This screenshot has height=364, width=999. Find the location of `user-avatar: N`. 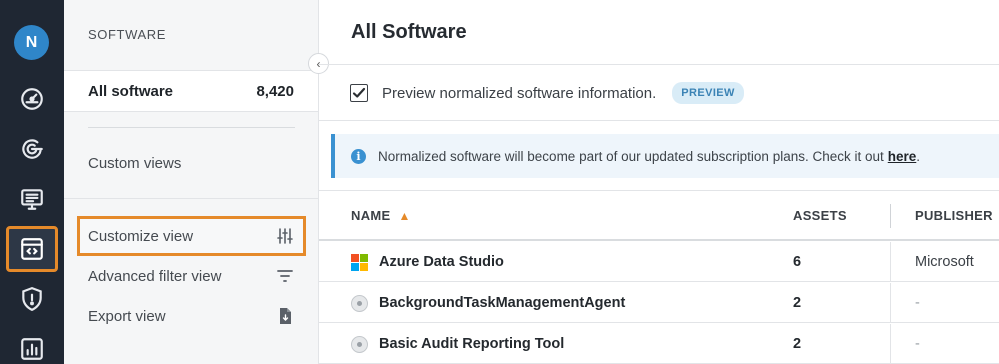

user-avatar: N is located at coordinates (31, 42).